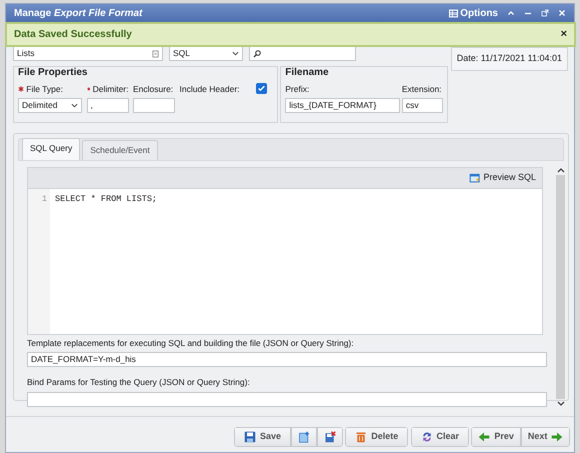 The image size is (580, 453). I want to click on trash-icon, so click(361, 437).